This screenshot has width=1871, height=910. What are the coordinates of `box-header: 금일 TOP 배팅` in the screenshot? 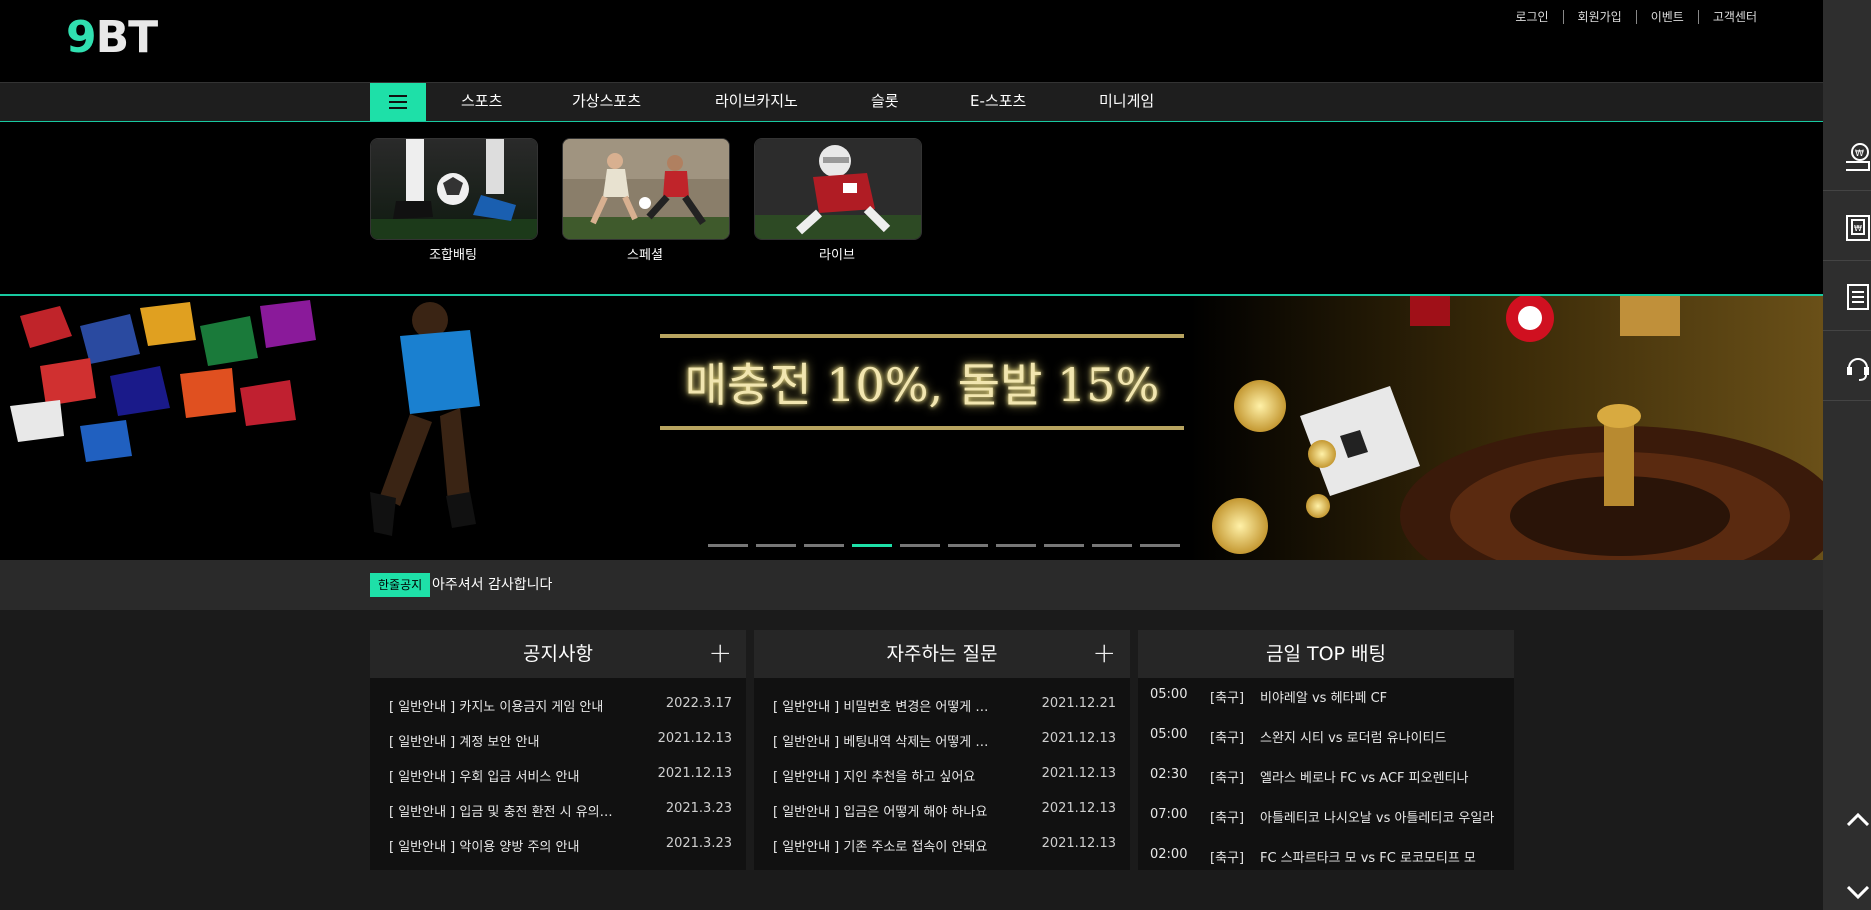 It's located at (1326, 654).